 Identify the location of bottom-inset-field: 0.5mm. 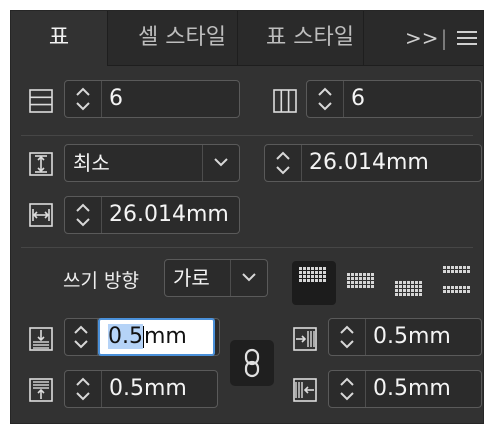
(141, 389).